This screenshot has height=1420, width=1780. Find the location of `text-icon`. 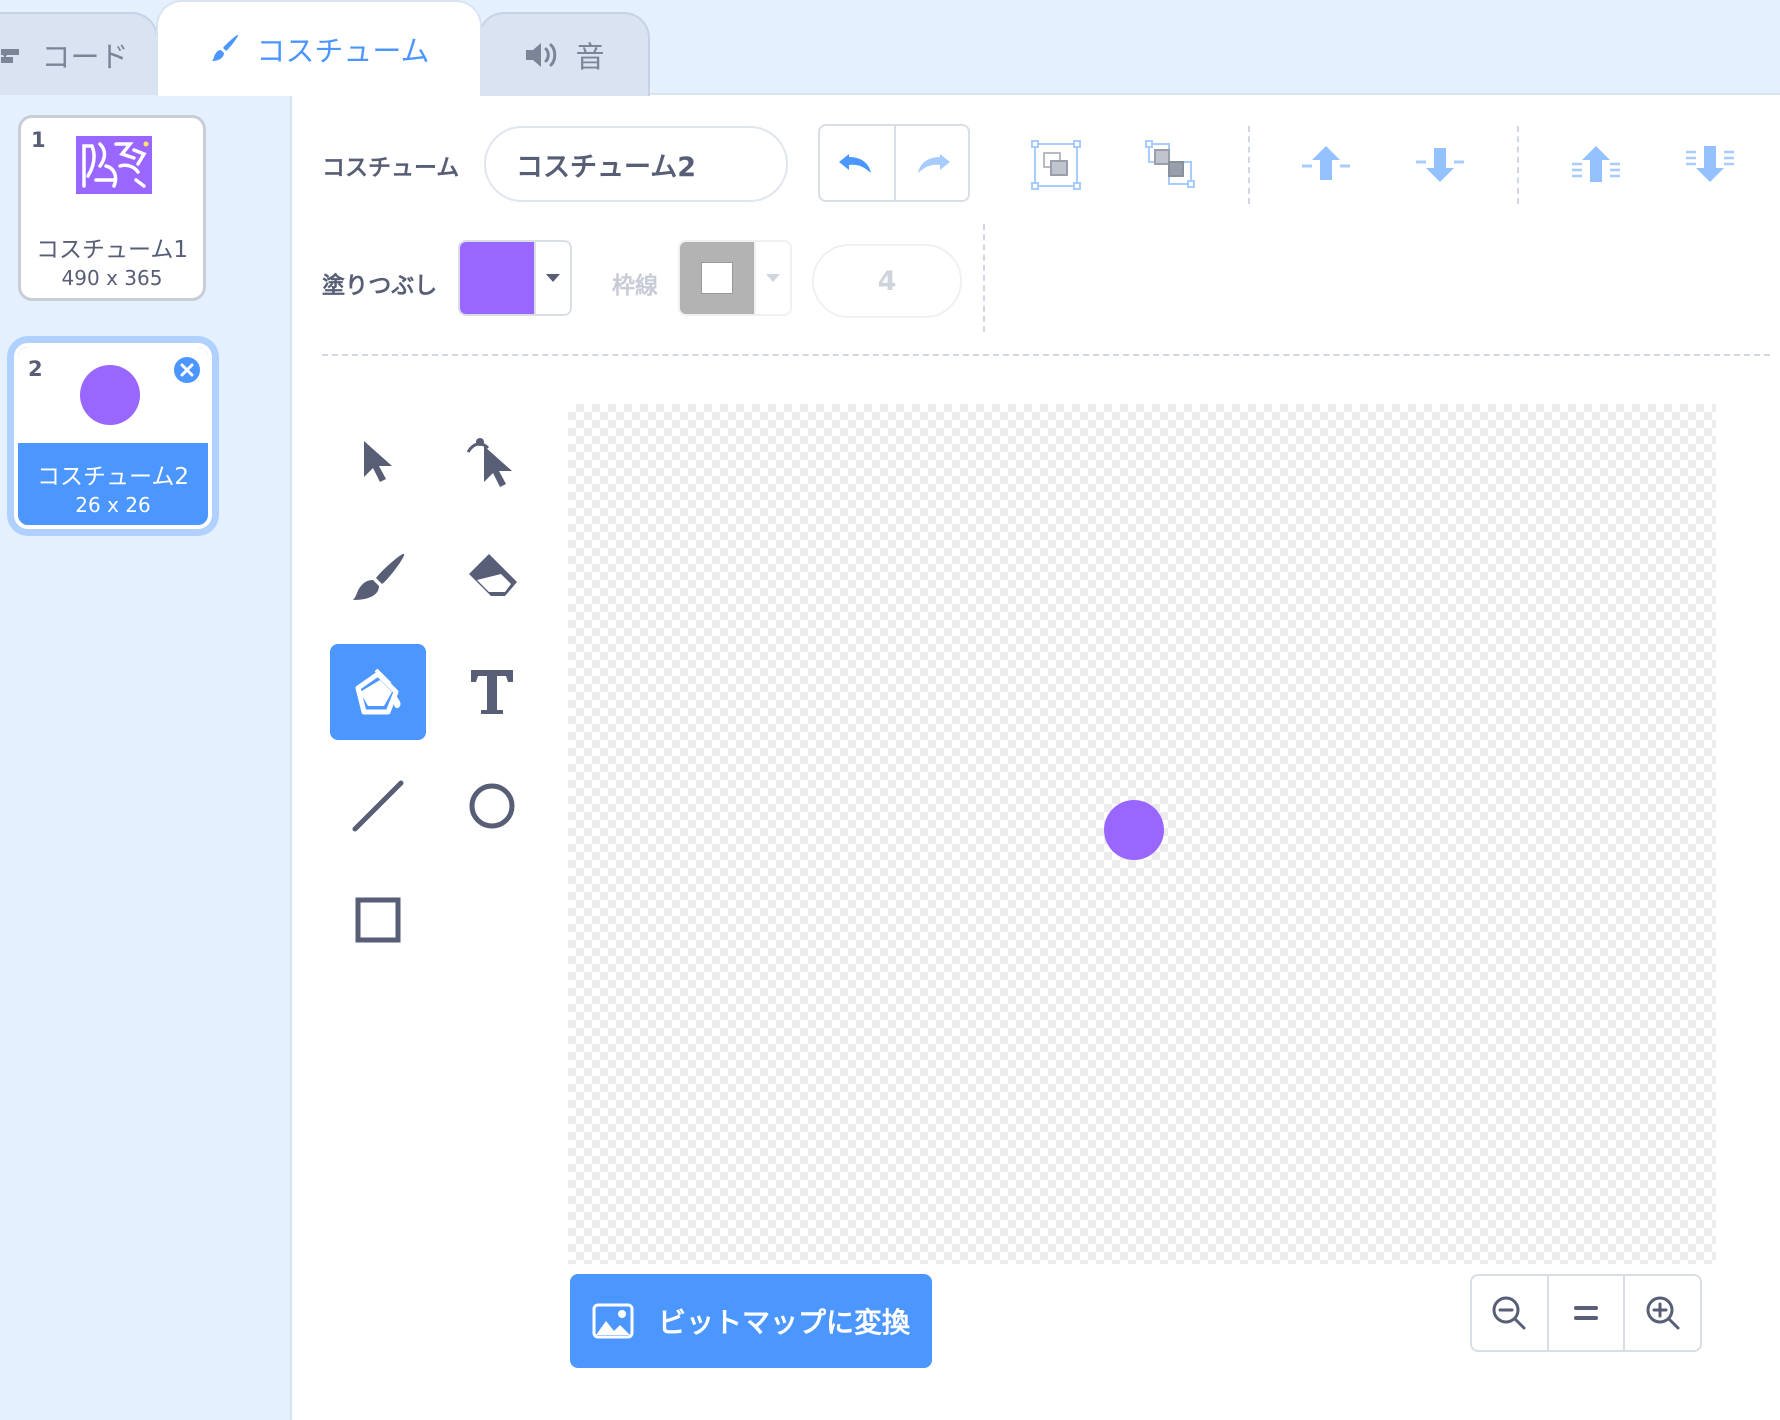

text-icon is located at coordinates (492, 692).